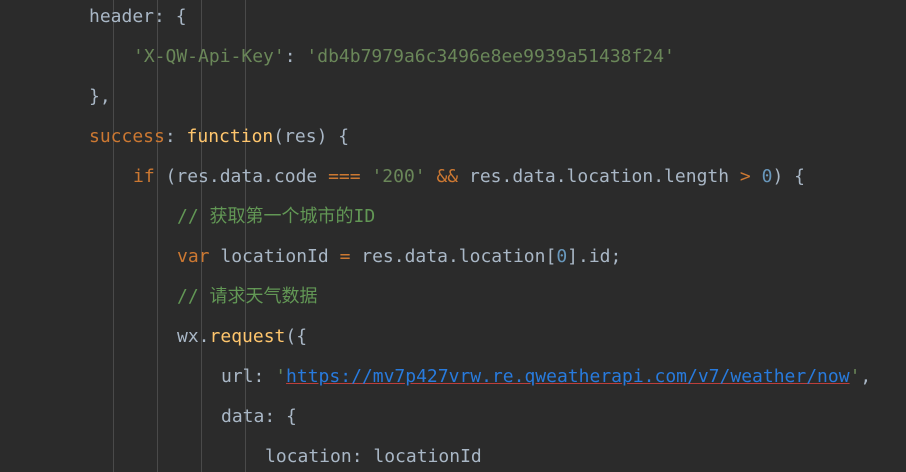 Image resolution: width=906 pixels, height=472 pixels. What do you see at coordinates (230, 136) in the screenshot?
I see `code-token: function` at bounding box center [230, 136].